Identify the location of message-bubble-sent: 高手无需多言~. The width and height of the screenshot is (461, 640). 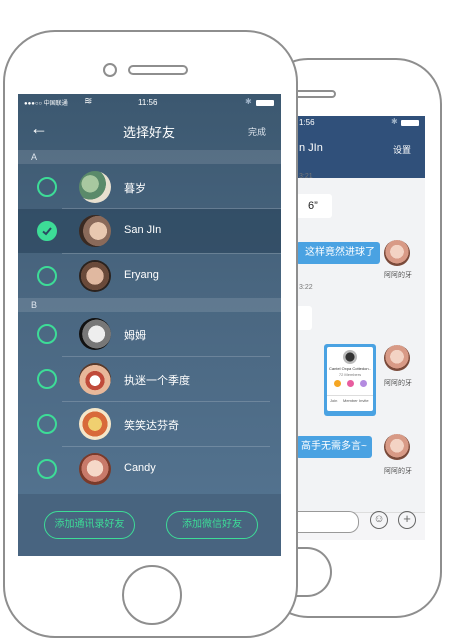
(334, 447).